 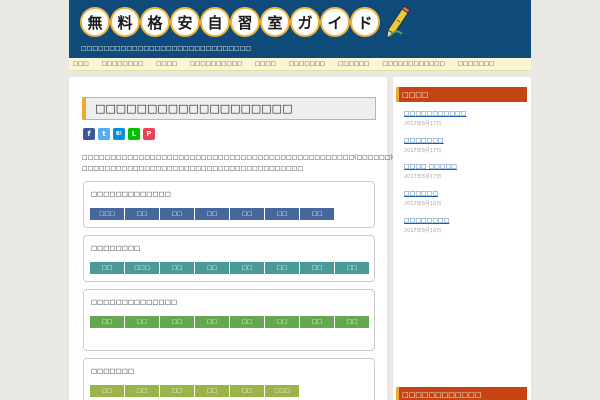 What do you see at coordinates (461, 393) in the screenshot?
I see `sidebar-heading-secondary: □□□□□□□□□□□□` at bounding box center [461, 393].